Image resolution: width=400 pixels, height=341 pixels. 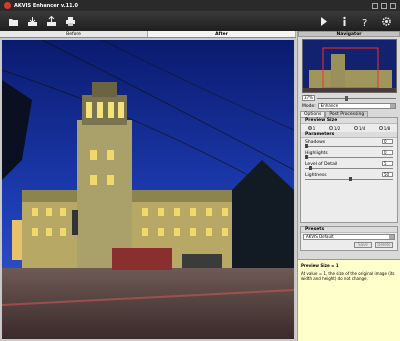 What do you see at coordinates (393, 5) in the screenshot?
I see `close-button` at bounding box center [393, 5].